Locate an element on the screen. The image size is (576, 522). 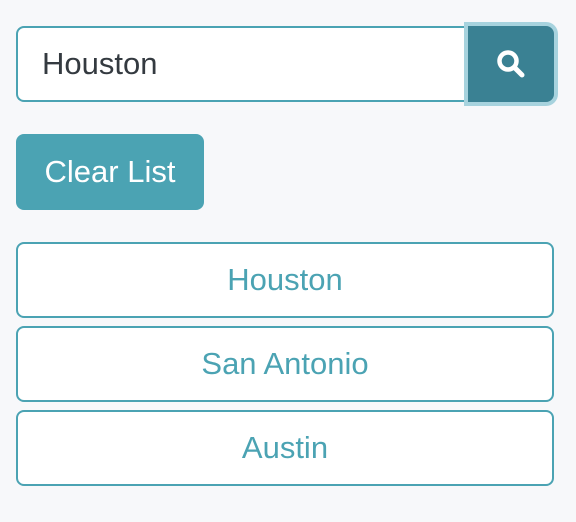
clear-list-button: Clear List is located at coordinates (110, 172).